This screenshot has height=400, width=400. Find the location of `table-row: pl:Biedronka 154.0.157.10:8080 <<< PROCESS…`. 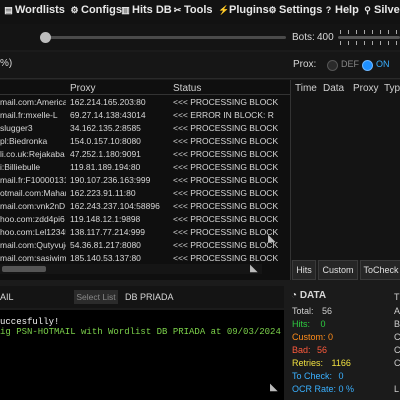

table-row: pl:Biedronka 154.0.157.10:8080 <<< PROCESS… is located at coordinates (145, 141).